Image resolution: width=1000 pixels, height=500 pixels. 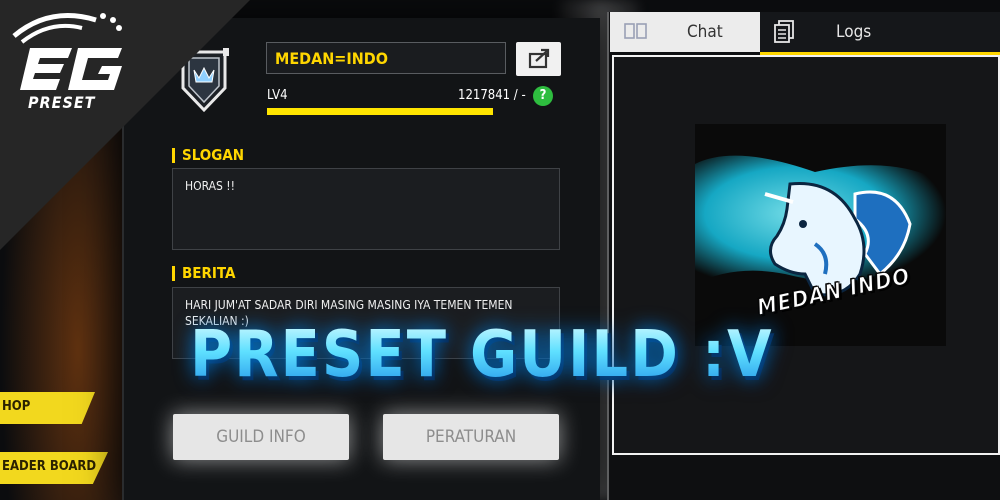 What do you see at coordinates (261, 437) in the screenshot?
I see `guild-info-button: GUILD INFO` at bounding box center [261, 437].